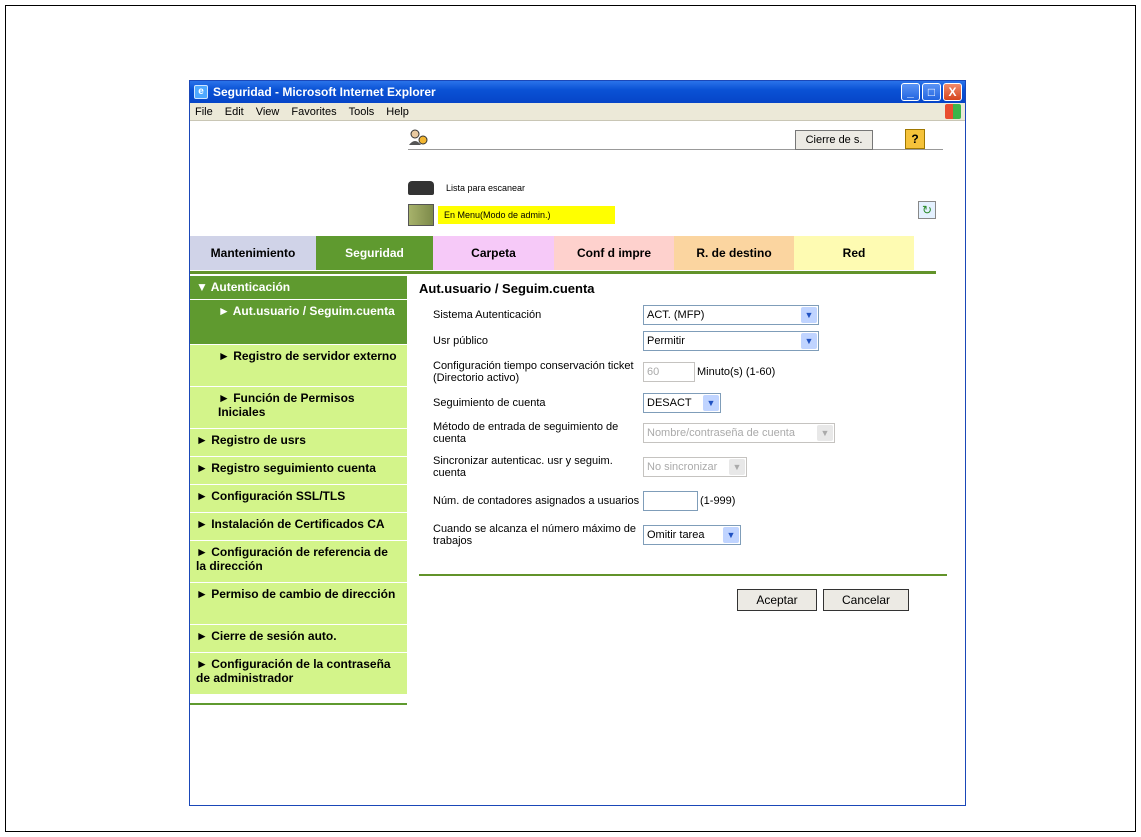 This screenshot has height=837, width=1141. I want to click on menu-favorites: Favorites, so click(313, 112).